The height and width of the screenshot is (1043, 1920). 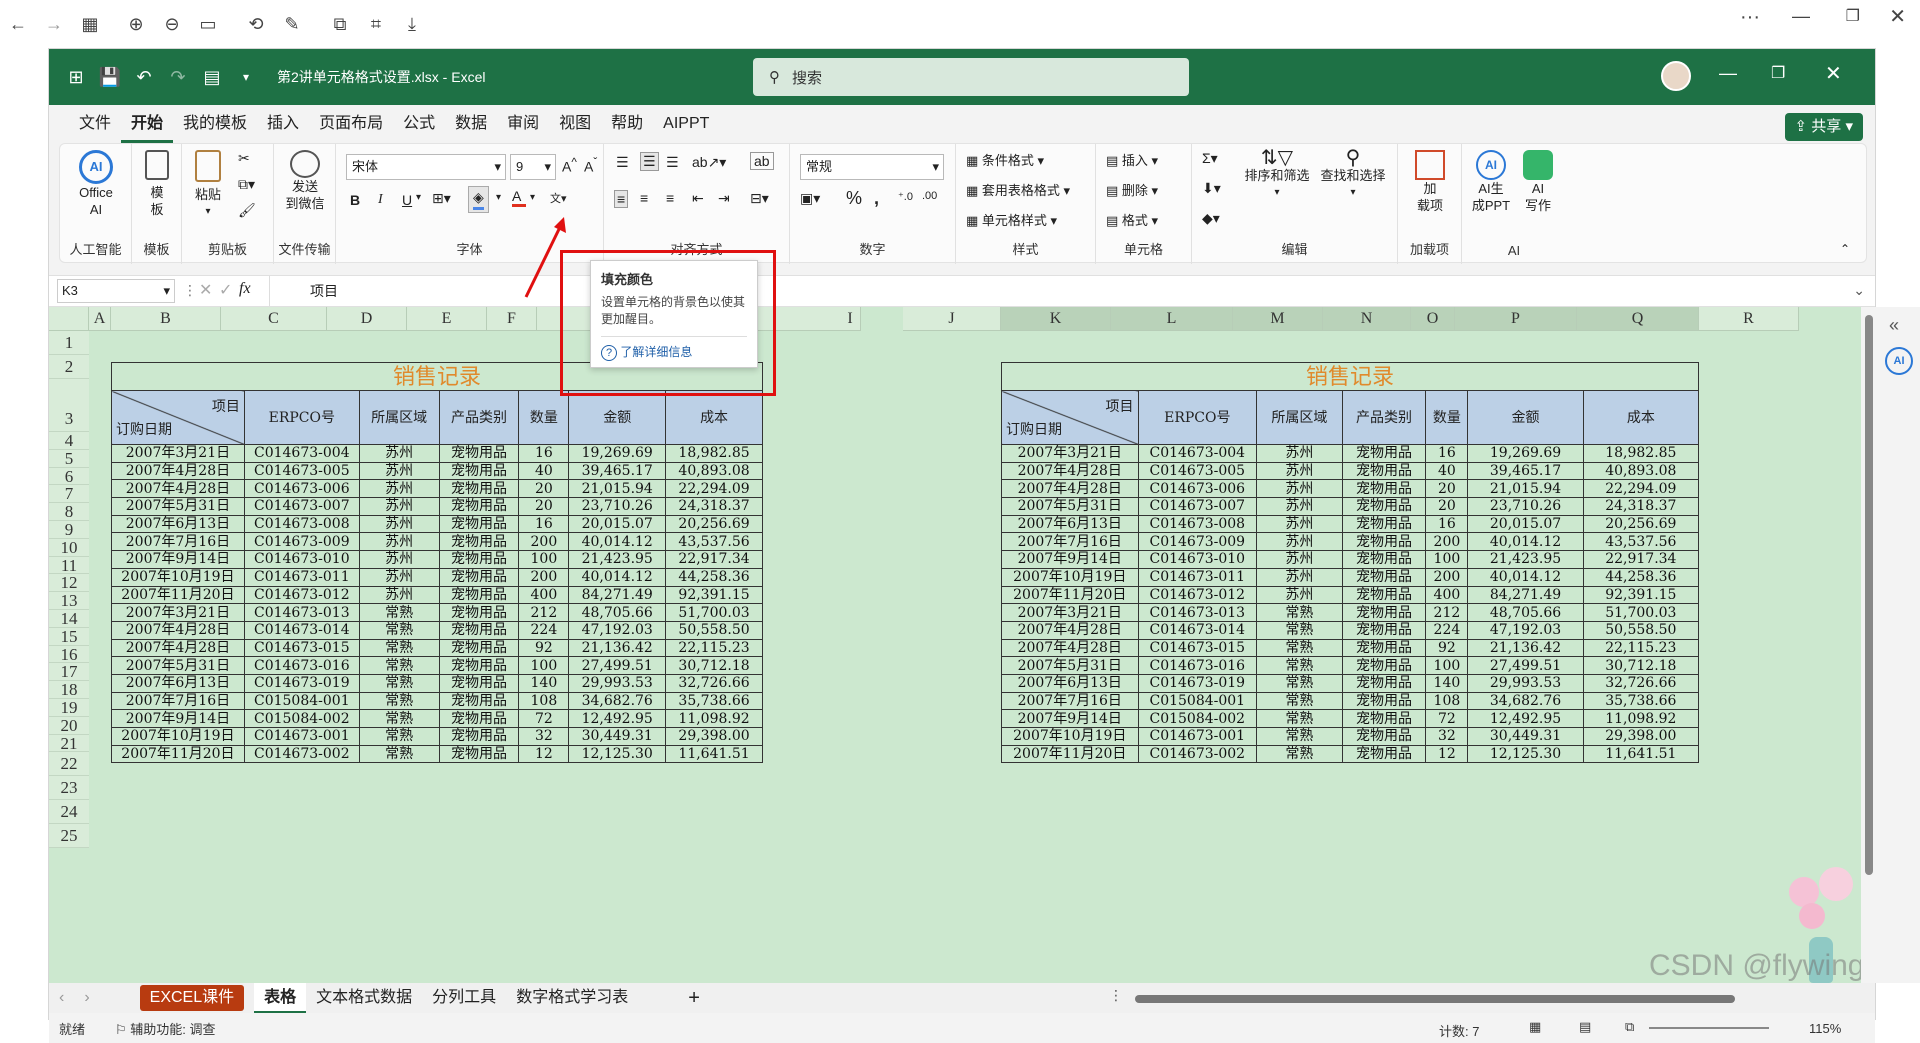 What do you see at coordinates (544, 612) in the screenshot?
I see `table-cell: 212` at bounding box center [544, 612].